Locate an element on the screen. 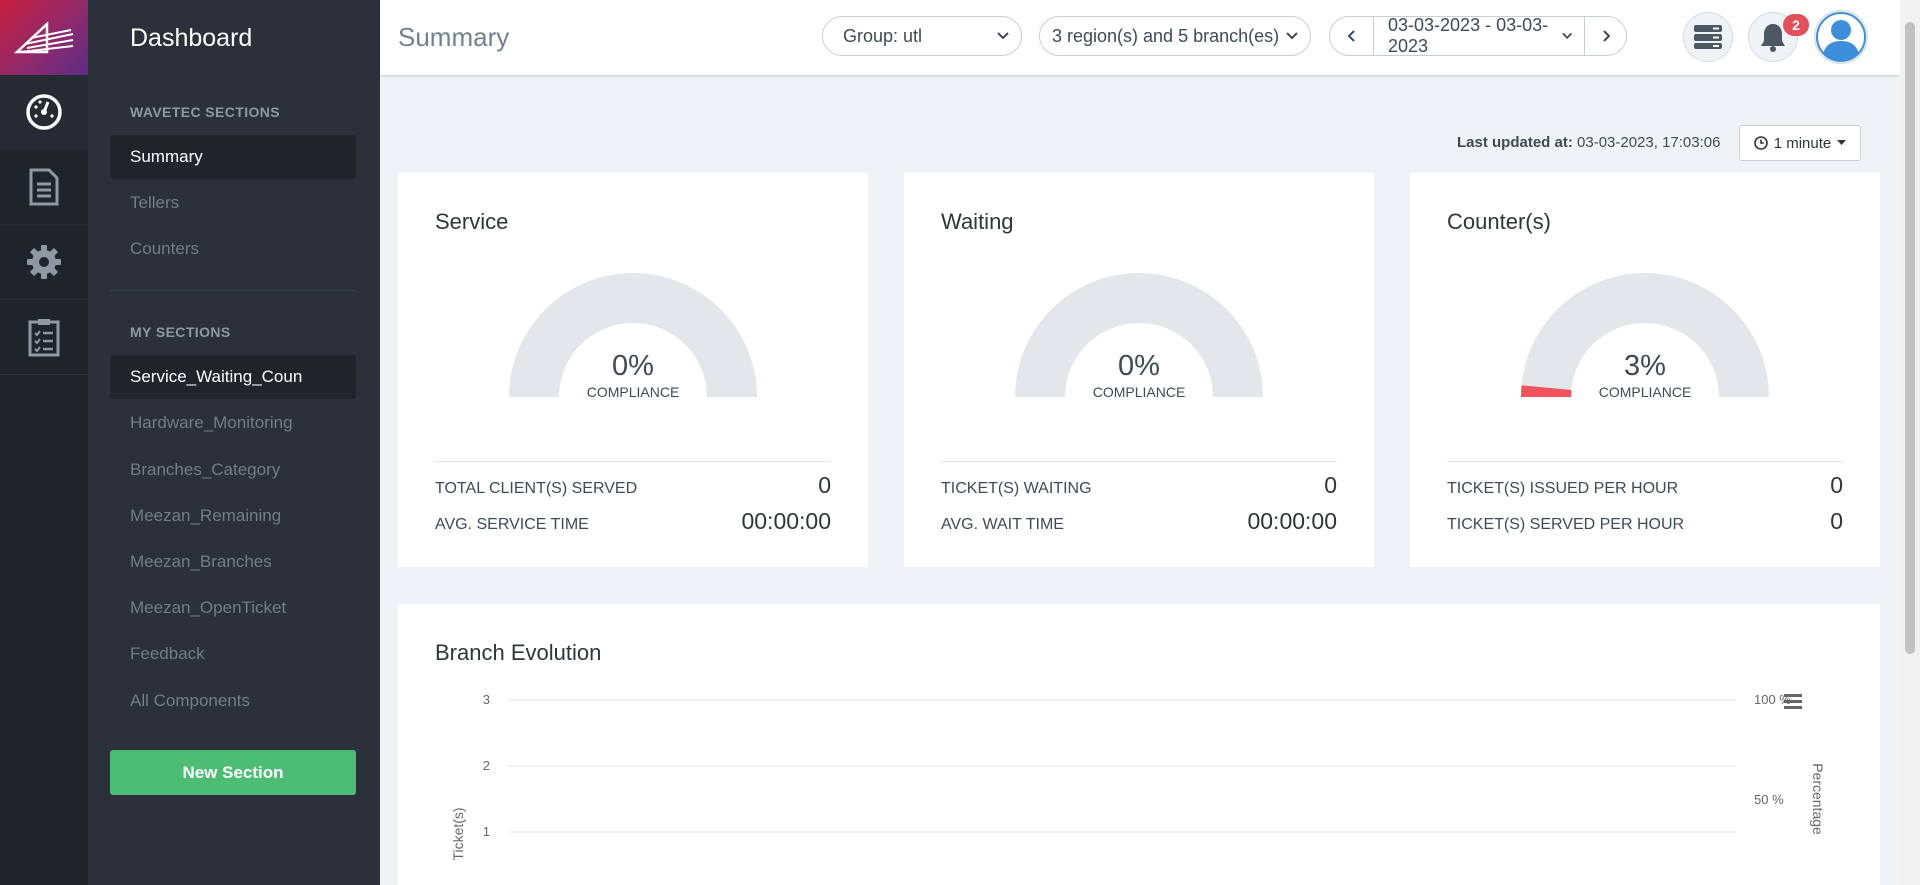 The width and height of the screenshot is (1920, 885). sidebar-item-all-components: All Components is located at coordinates (233, 701).